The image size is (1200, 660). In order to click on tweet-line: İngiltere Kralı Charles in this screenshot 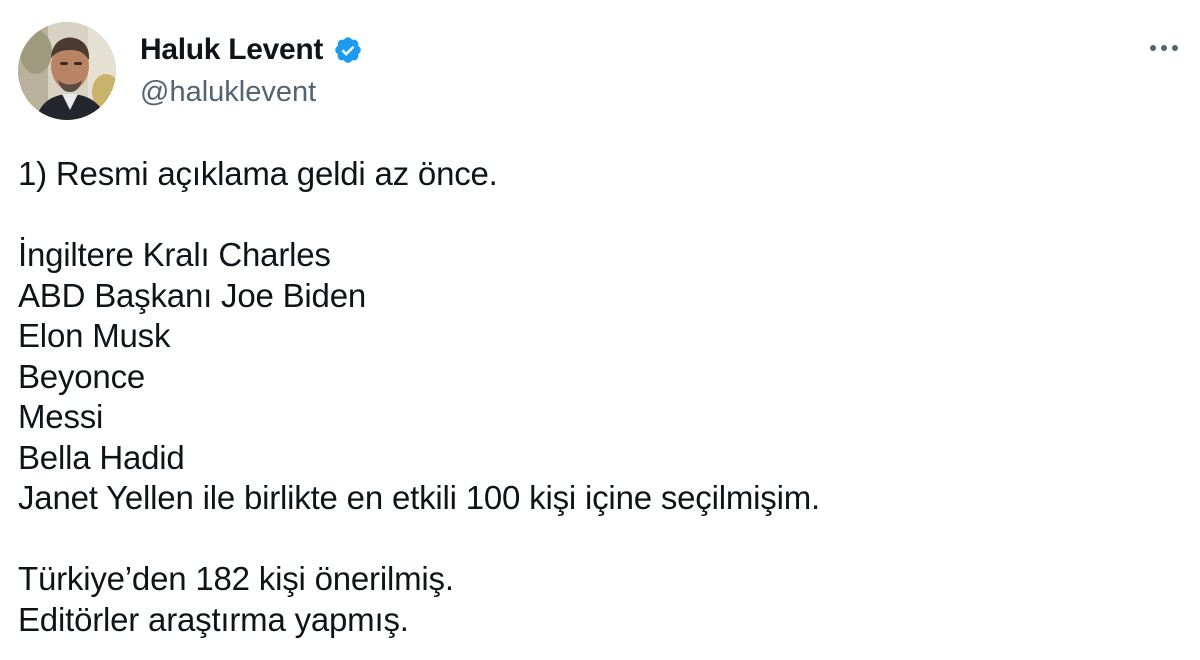, I will do `click(174, 254)`.